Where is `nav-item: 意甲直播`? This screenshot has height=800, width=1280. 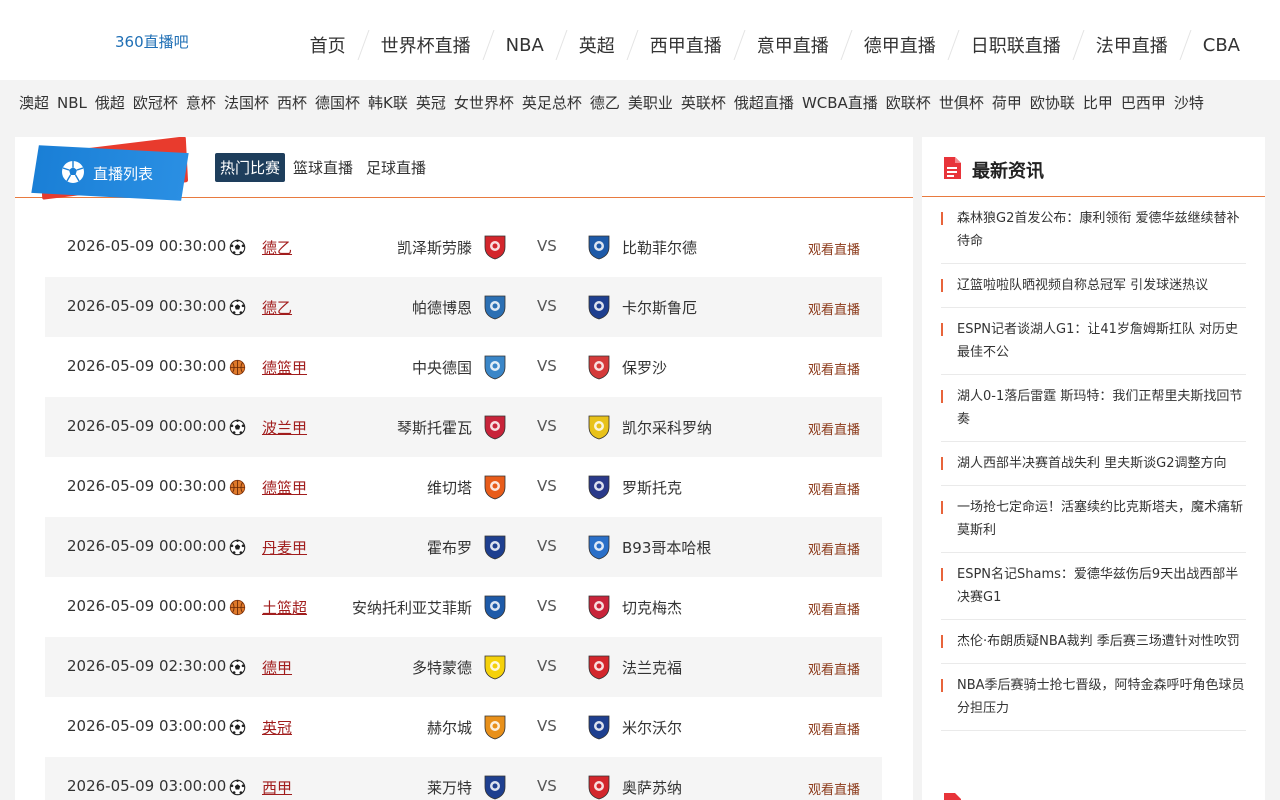
nav-item: 意甲直播 is located at coordinates (793, 45).